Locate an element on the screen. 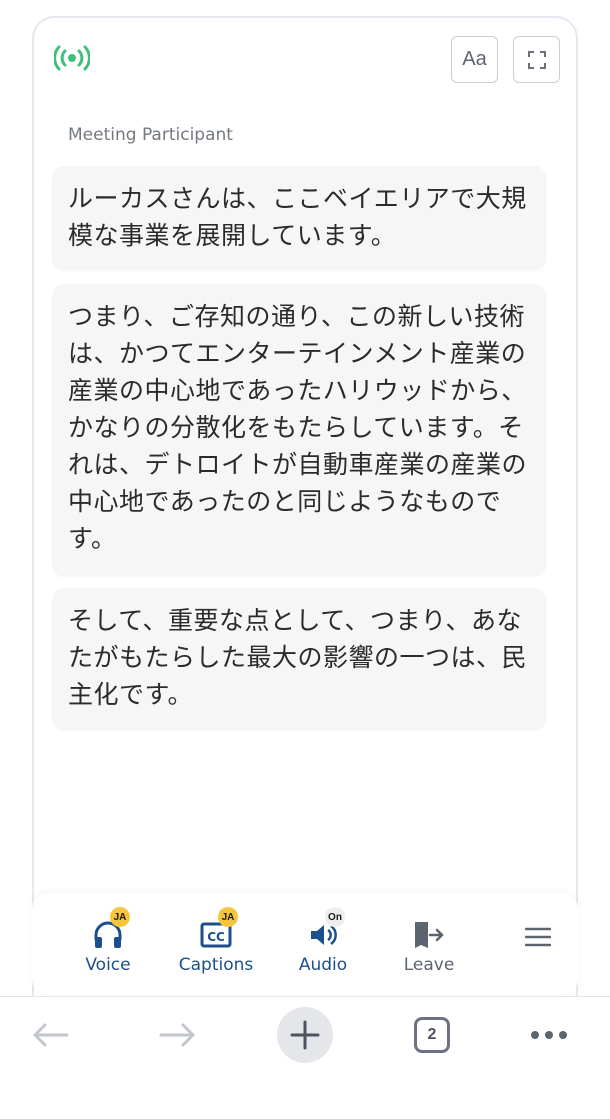  new-tab-button is located at coordinates (305, 1035).